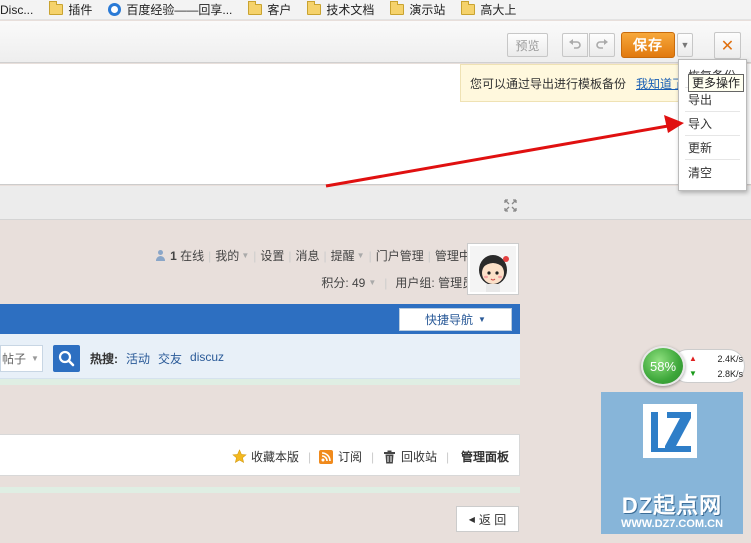 This screenshot has height=543, width=751. Describe the element at coordinates (663, 366) in the screenshot. I see `memory-usage-ball: 58%` at that location.